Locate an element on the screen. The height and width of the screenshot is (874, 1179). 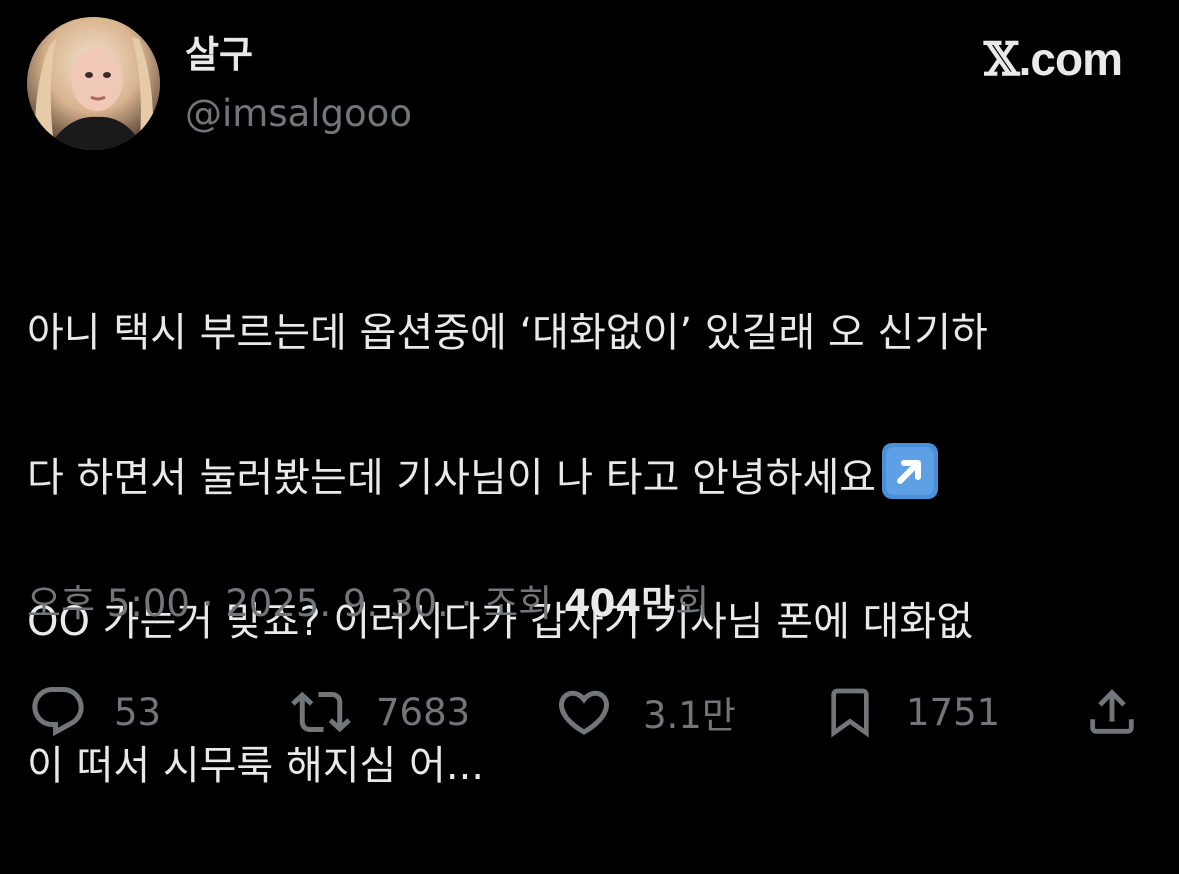
user-handle: @imsalgooo is located at coordinates (298, 113).